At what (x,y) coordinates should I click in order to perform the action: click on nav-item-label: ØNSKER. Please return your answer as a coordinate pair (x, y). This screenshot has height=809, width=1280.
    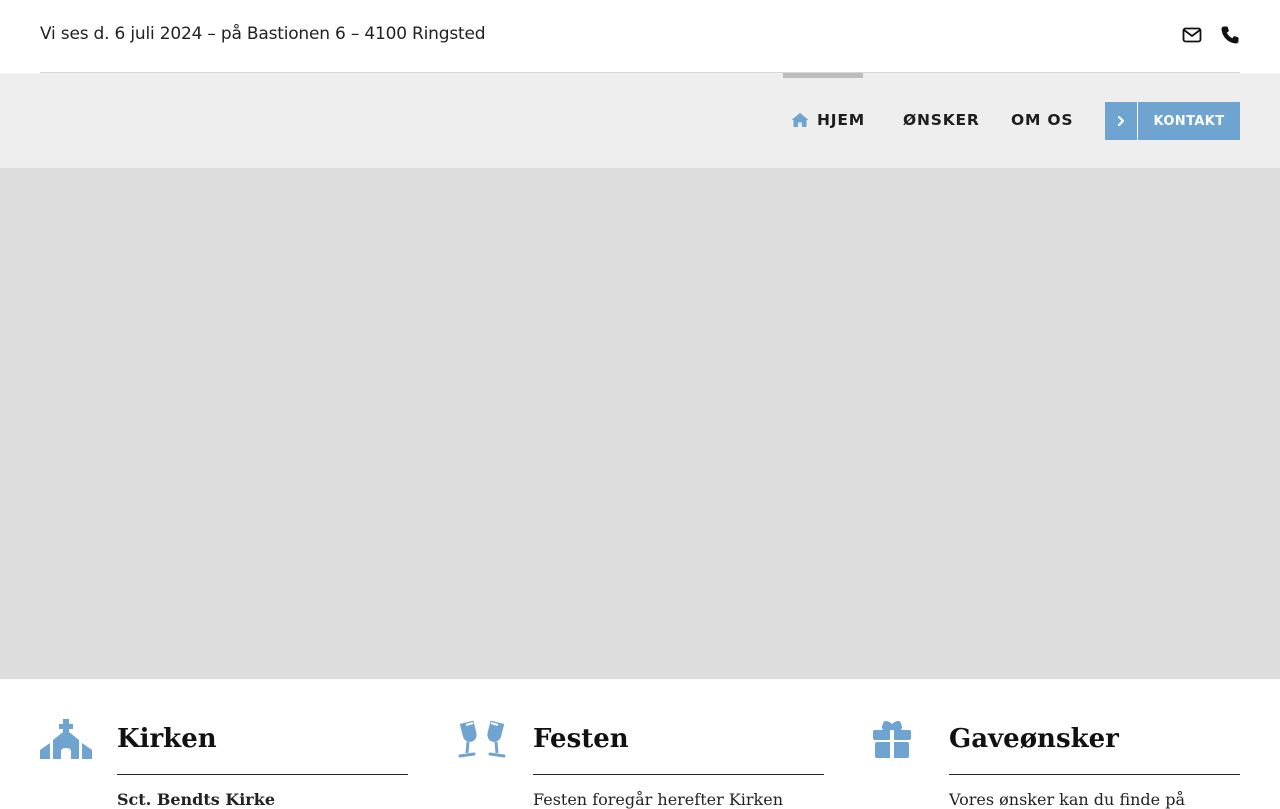
    Looking at the image, I should click on (941, 120).